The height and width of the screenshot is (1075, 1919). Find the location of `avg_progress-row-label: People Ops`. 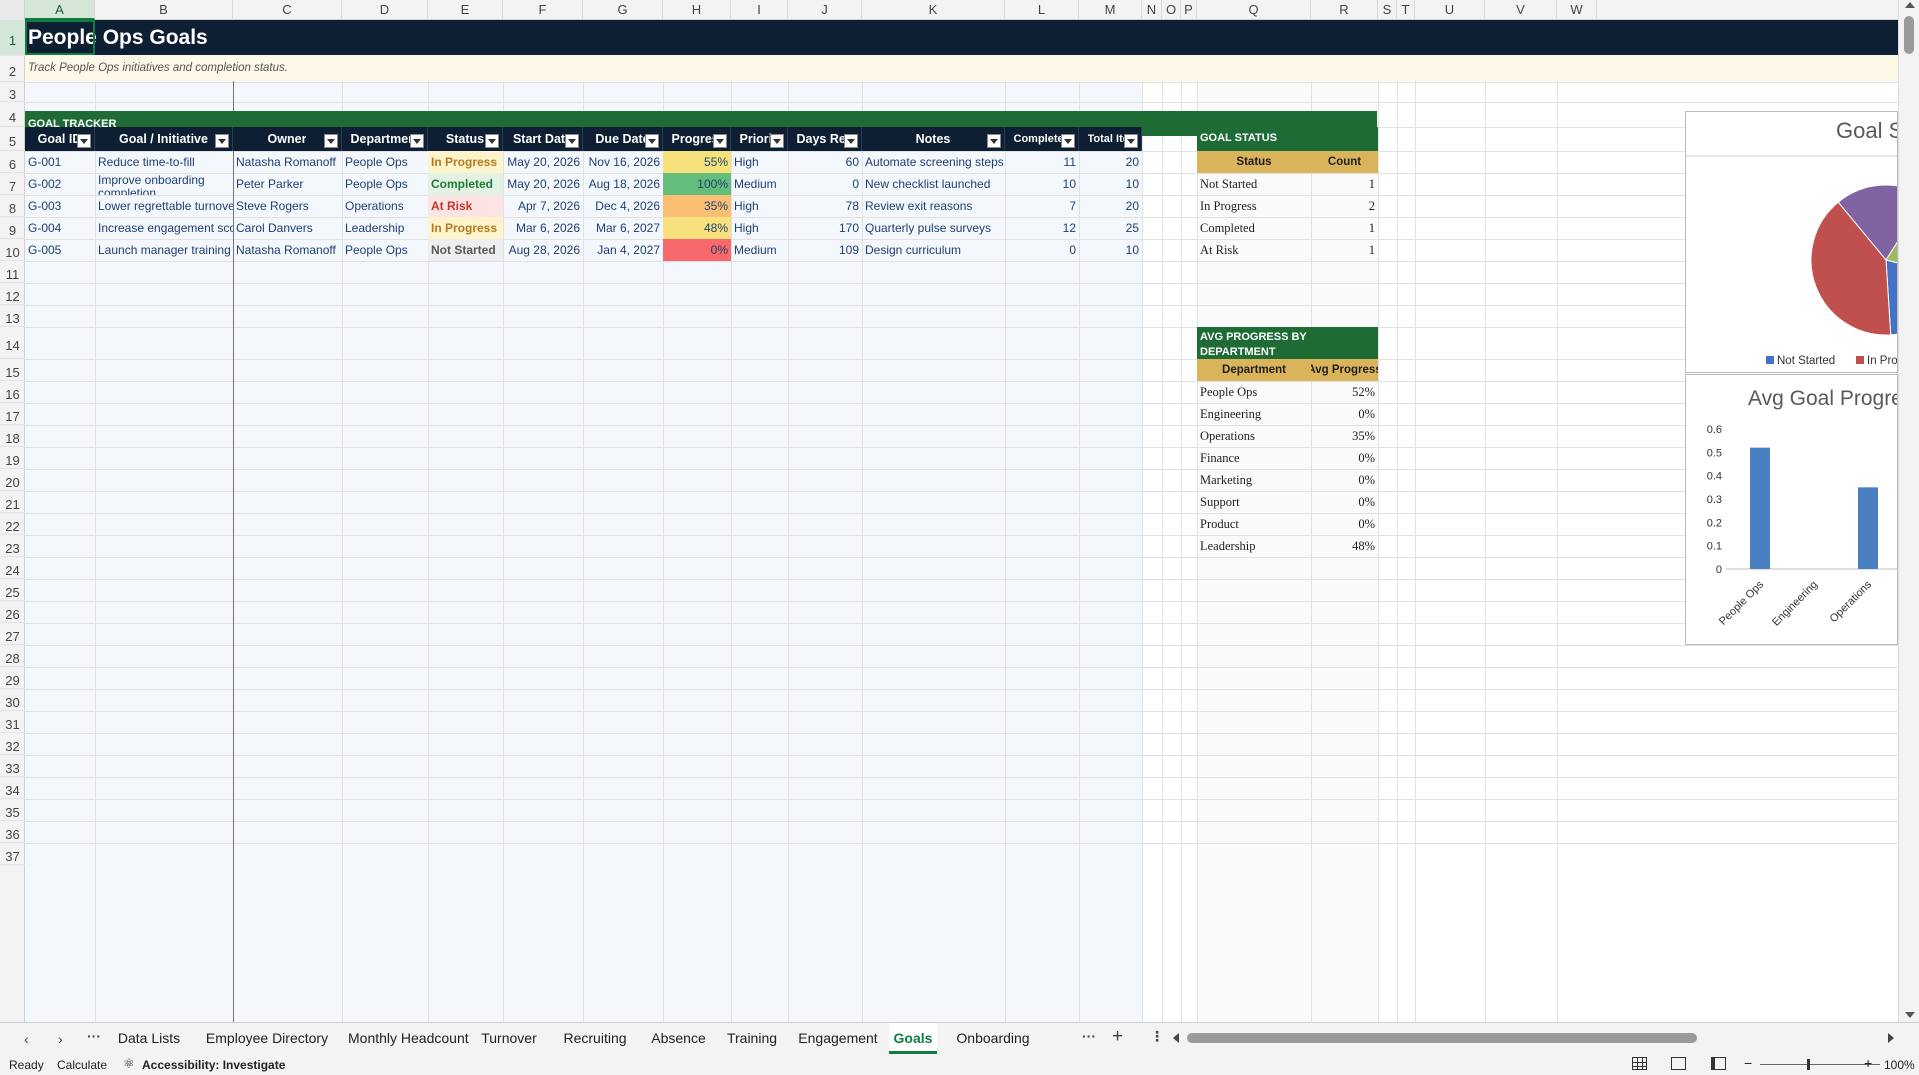

avg_progress-row-label: People Ops is located at coordinates (1254, 392).